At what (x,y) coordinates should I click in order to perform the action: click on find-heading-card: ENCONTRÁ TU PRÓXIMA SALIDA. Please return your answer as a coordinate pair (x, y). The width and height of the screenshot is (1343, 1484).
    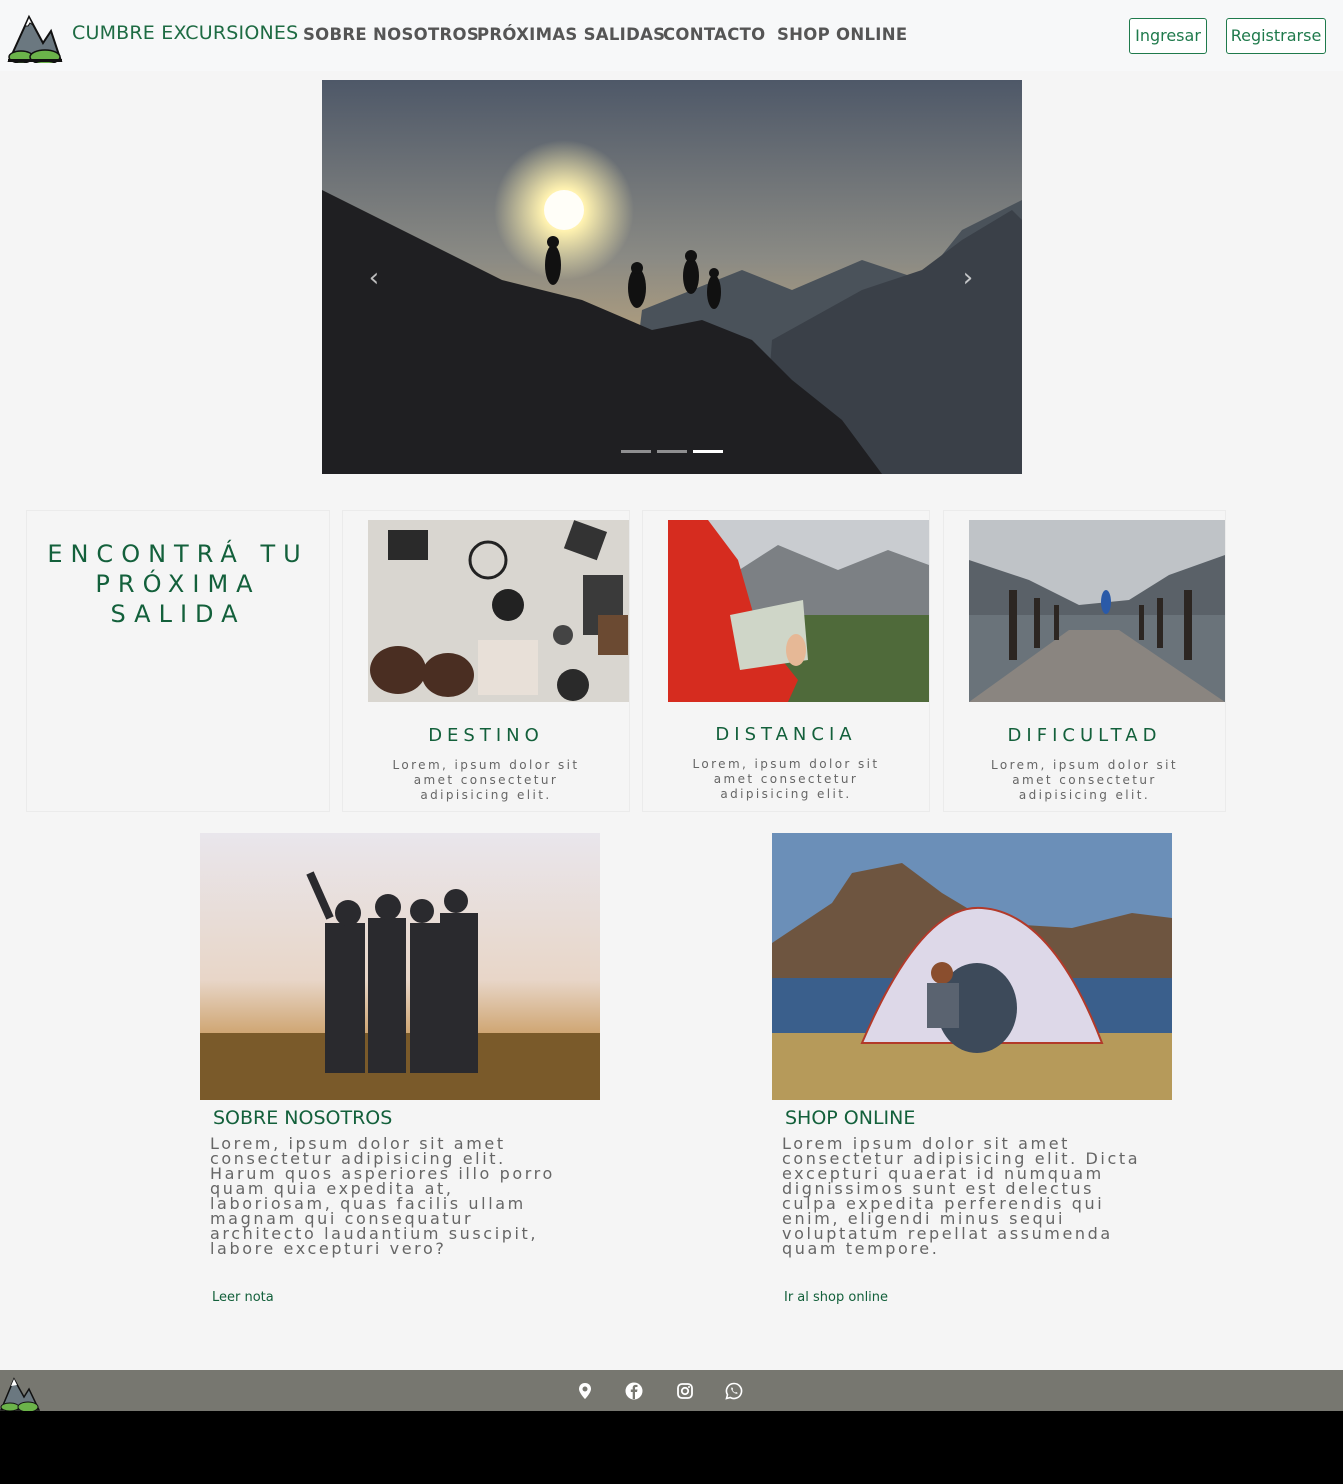
    Looking at the image, I should click on (178, 661).